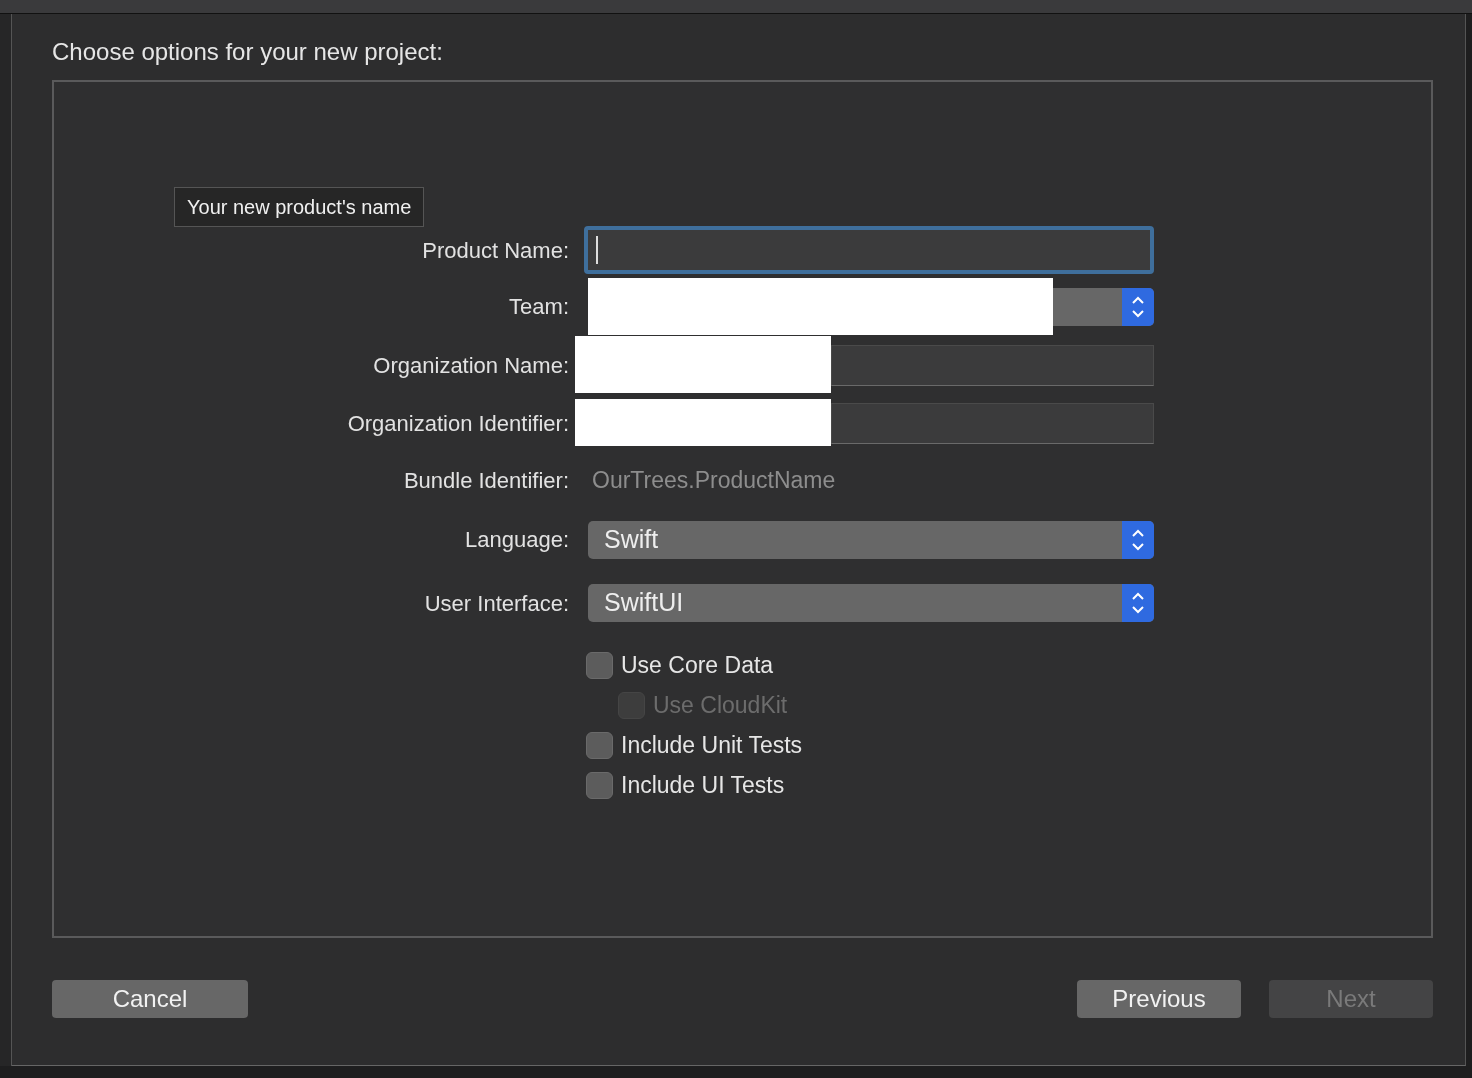 Image resolution: width=1472 pixels, height=1078 pixels. Describe the element at coordinates (299, 207) in the screenshot. I see `tooltip: Your new product's name` at that location.